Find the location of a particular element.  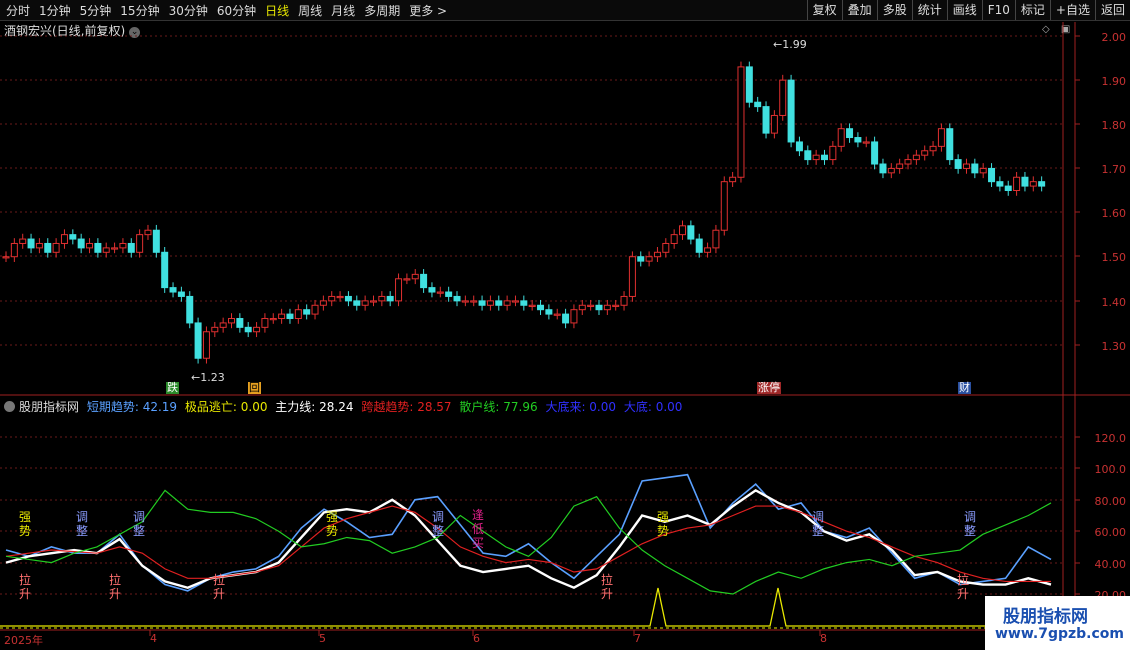

tab-more: 更多 > is located at coordinates (428, 10).